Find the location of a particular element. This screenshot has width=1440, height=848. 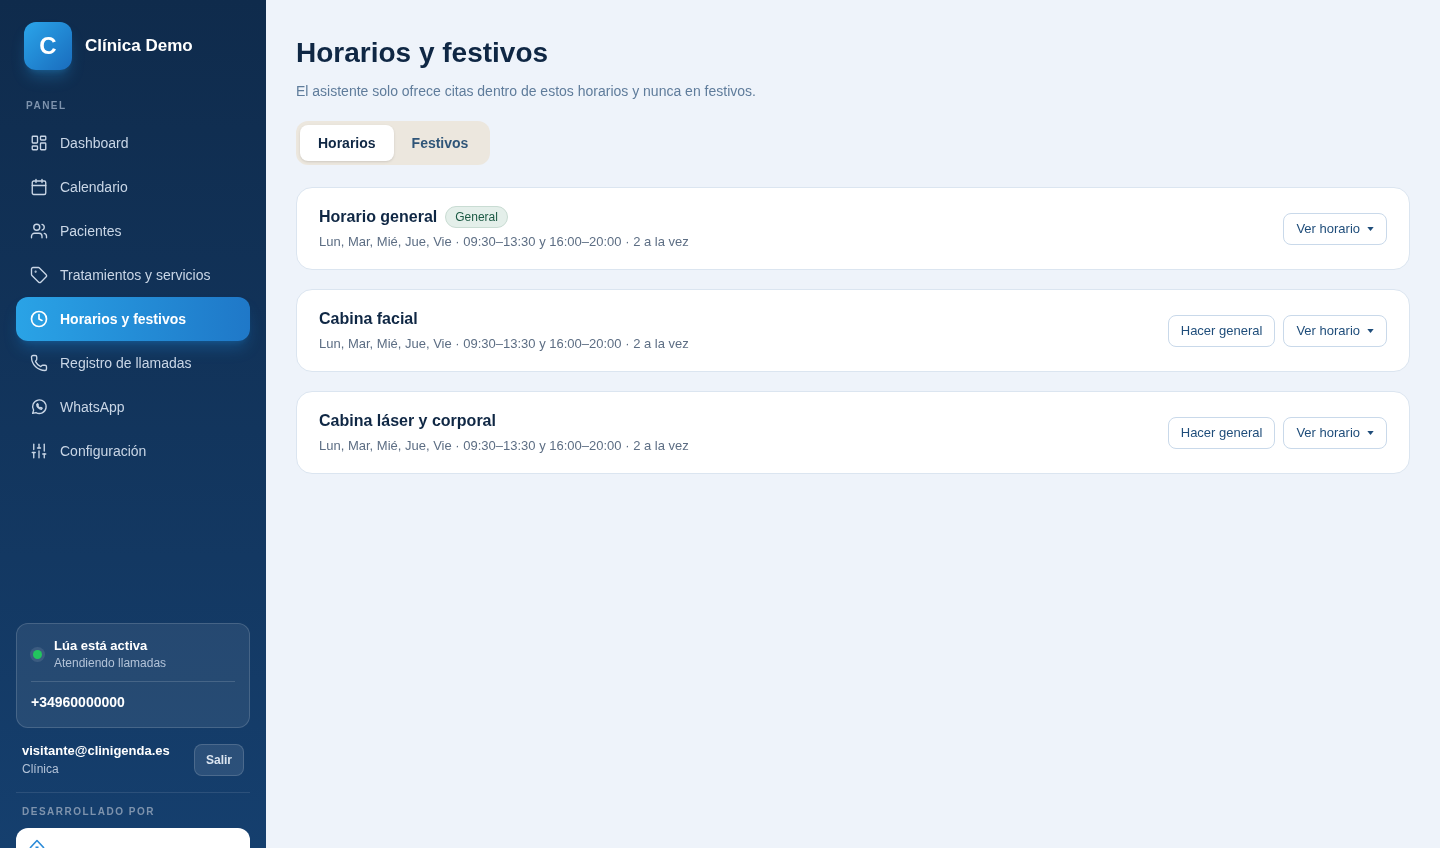

phone-number: +34960000000 is located at coordinates (78, 702).